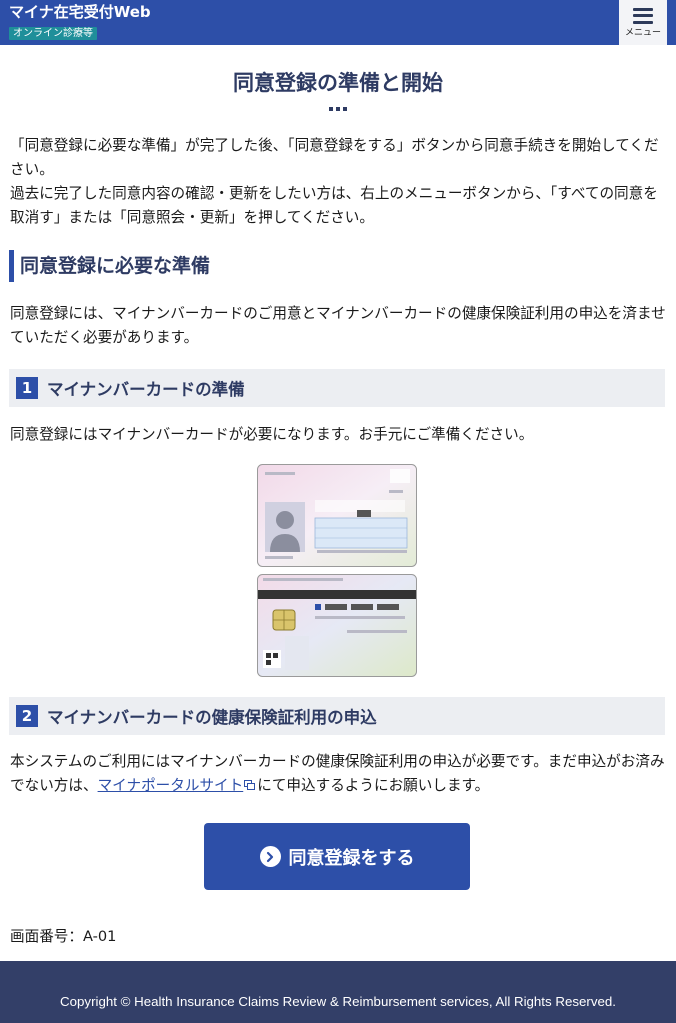  What do you see at coordinates (63, 936) in the screenshot?
I see `screen-number: 画面番号：A-01` at bounding box center [63, 936].